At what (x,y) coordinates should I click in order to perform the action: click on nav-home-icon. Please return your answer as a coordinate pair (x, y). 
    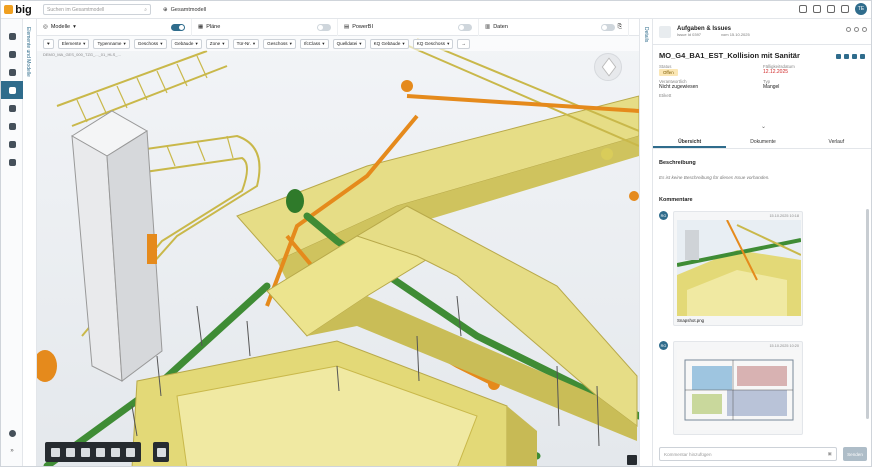
    Looking at the image, I should click on (12, 36).